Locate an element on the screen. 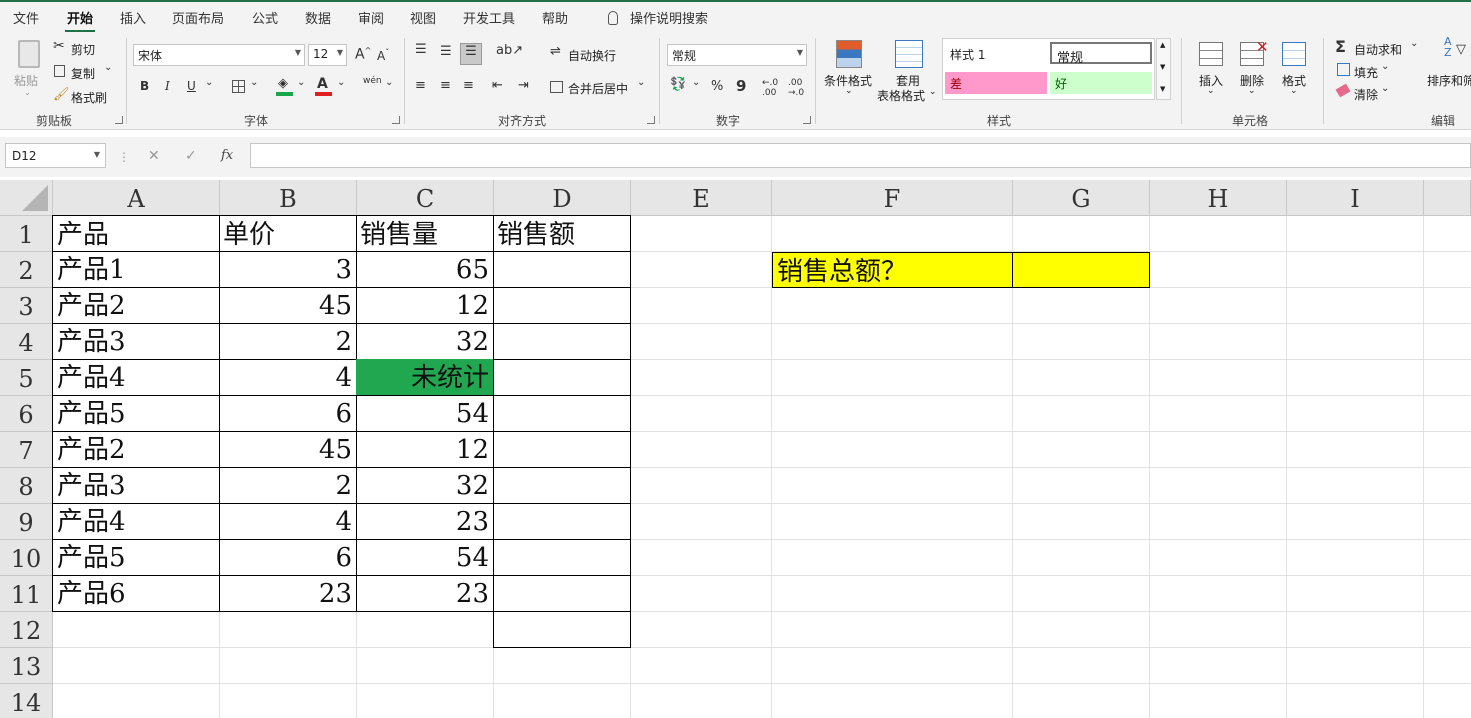 The width and height of the screenshot is (1471, 718). cell: 6 is located at coordinates (288, 413).